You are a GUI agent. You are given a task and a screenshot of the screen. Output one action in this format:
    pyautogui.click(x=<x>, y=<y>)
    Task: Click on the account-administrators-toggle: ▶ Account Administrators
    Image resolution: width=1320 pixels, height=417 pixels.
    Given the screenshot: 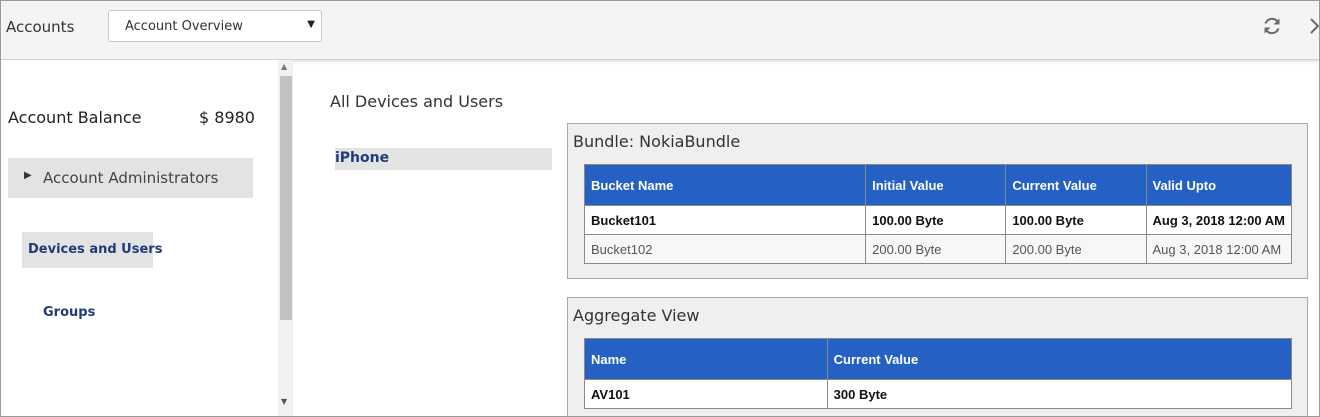 What is the action you would take?
    pyautogui.click(x=130, y=178)
    